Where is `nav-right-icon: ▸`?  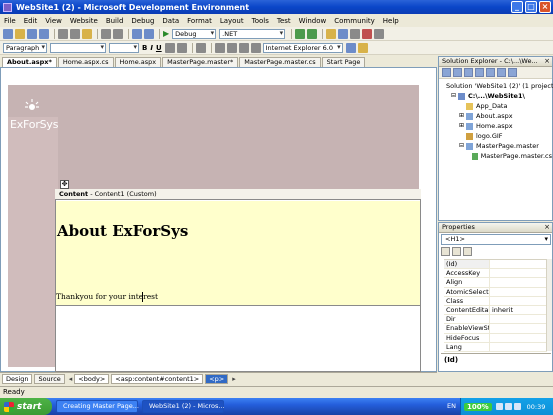 nav-right-icon: ▸ is located at coordinates (234, 379).